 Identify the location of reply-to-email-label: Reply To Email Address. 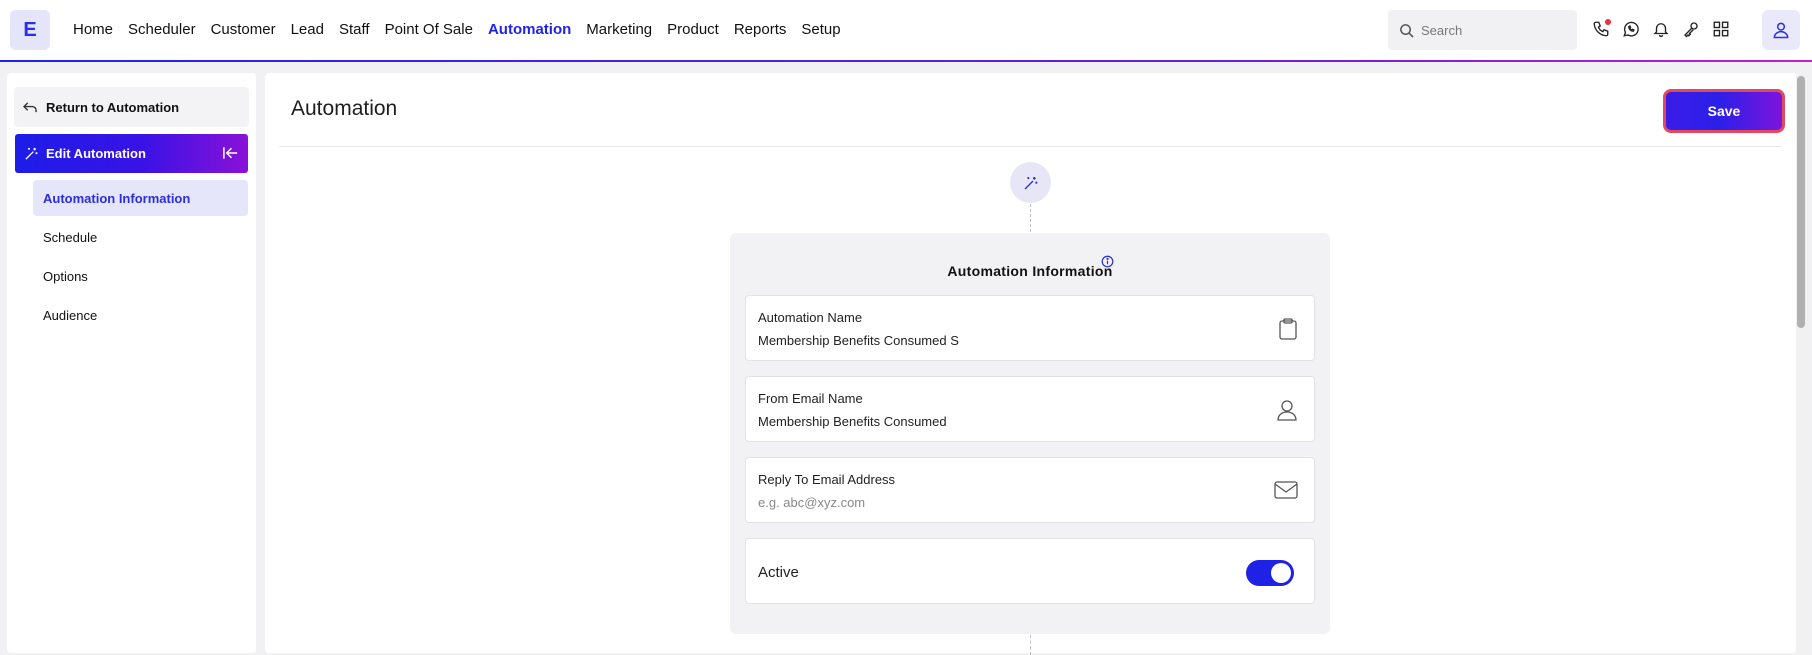
(827, 479).